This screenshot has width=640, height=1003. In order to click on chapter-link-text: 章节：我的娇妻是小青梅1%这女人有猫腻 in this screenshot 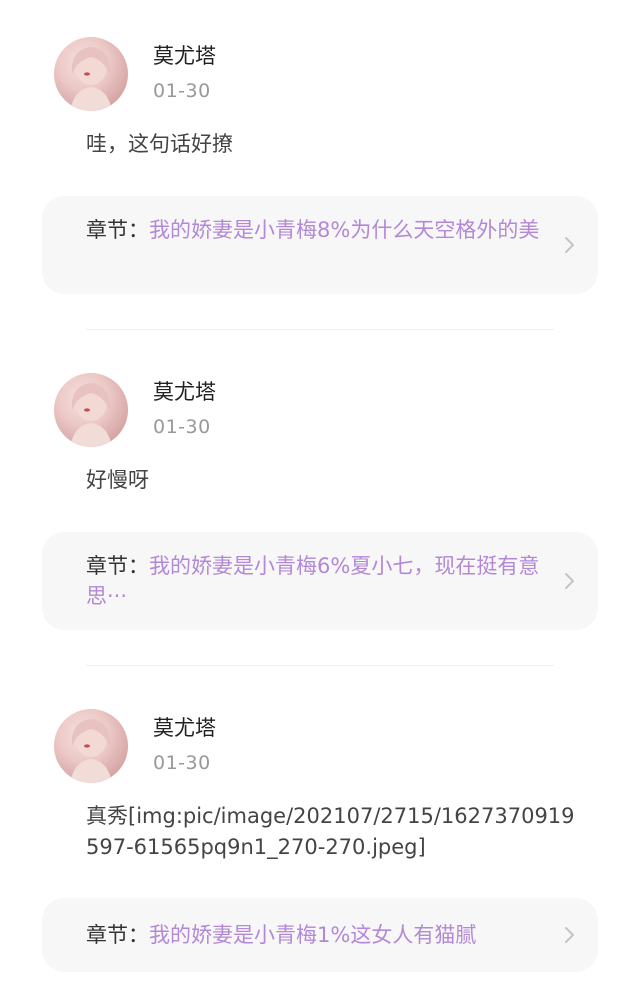, I will do `click(321, 935)`.